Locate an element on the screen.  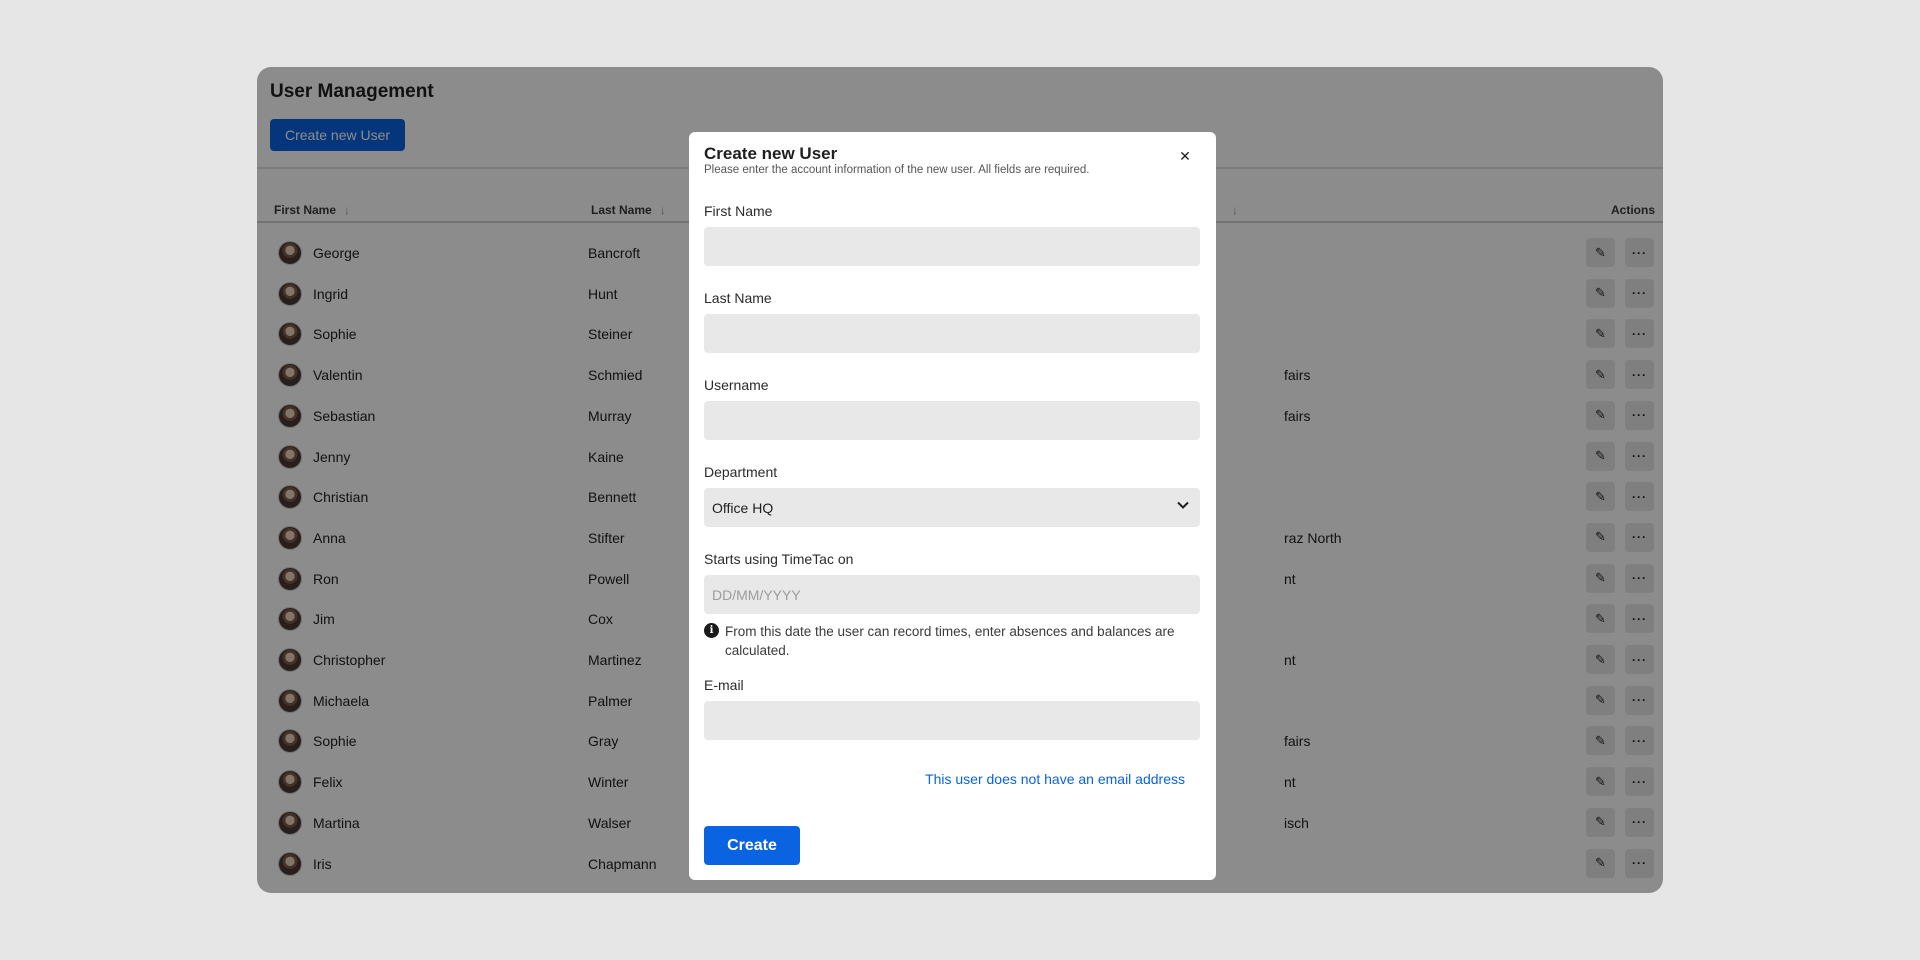
first-name-input is located at coordinates (952, 246).